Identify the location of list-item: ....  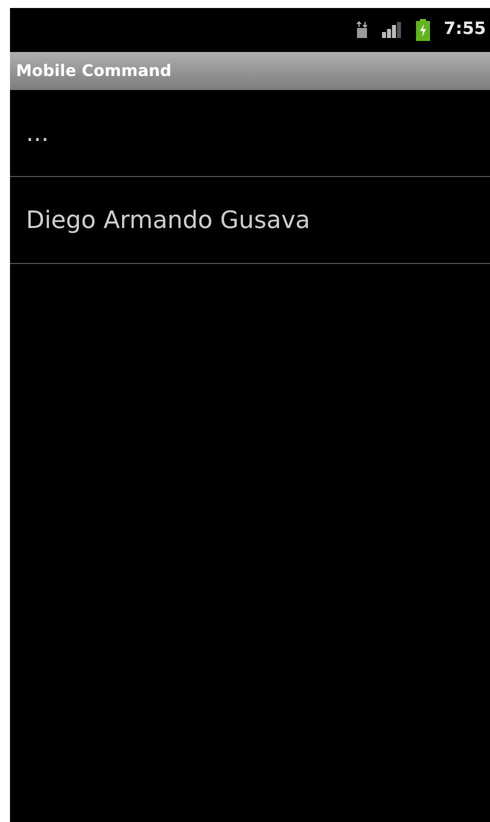
(37, 133).